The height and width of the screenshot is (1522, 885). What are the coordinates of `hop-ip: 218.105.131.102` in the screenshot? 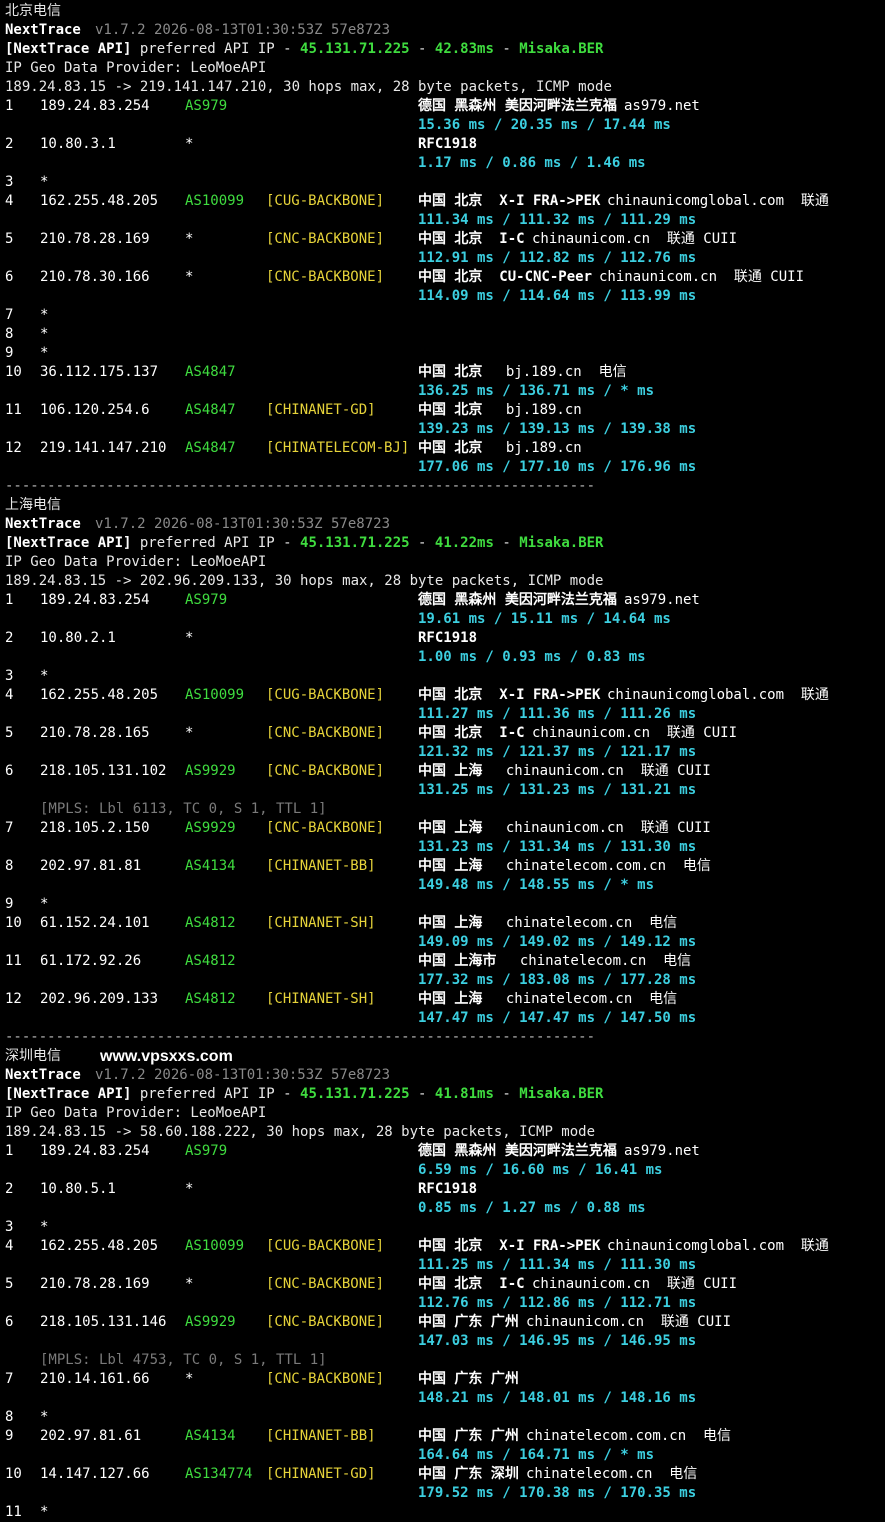 It's located at (103, 771).